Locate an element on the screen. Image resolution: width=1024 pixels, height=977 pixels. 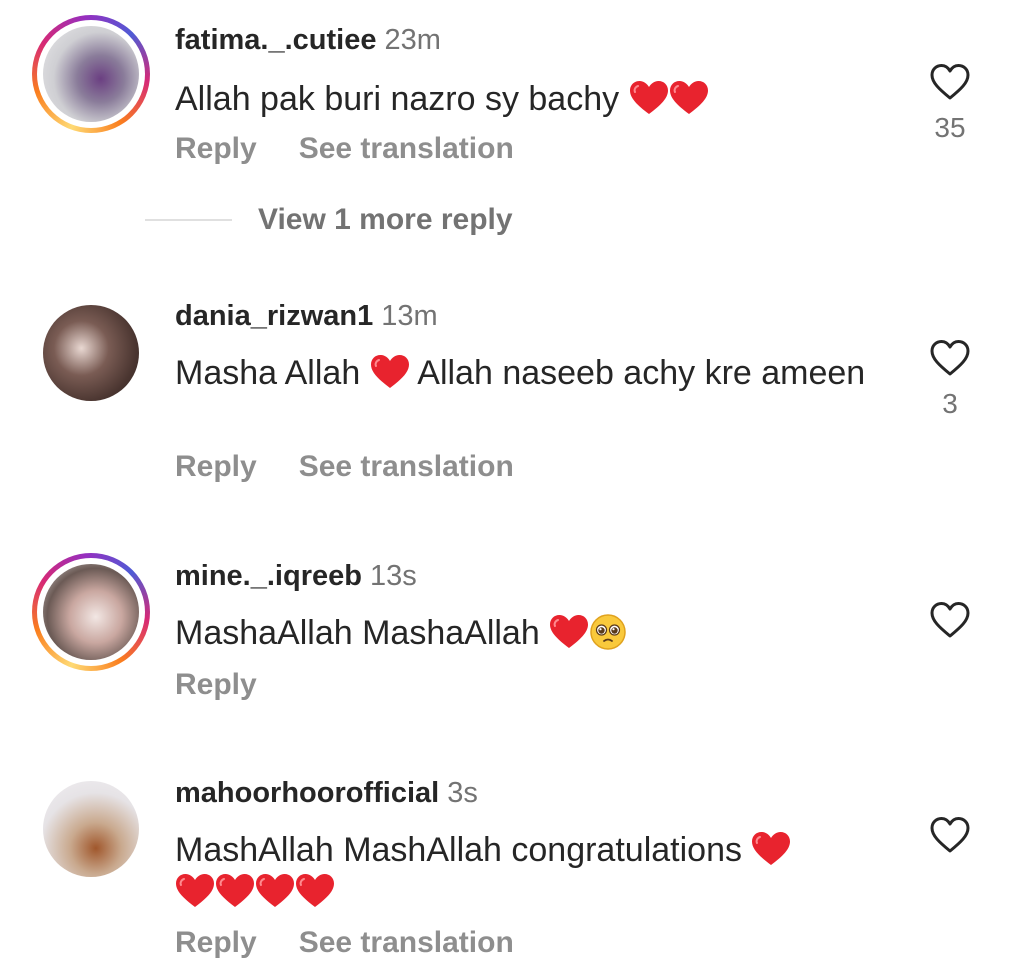
comment-actions: Reply is located at coordinates (216, 685).